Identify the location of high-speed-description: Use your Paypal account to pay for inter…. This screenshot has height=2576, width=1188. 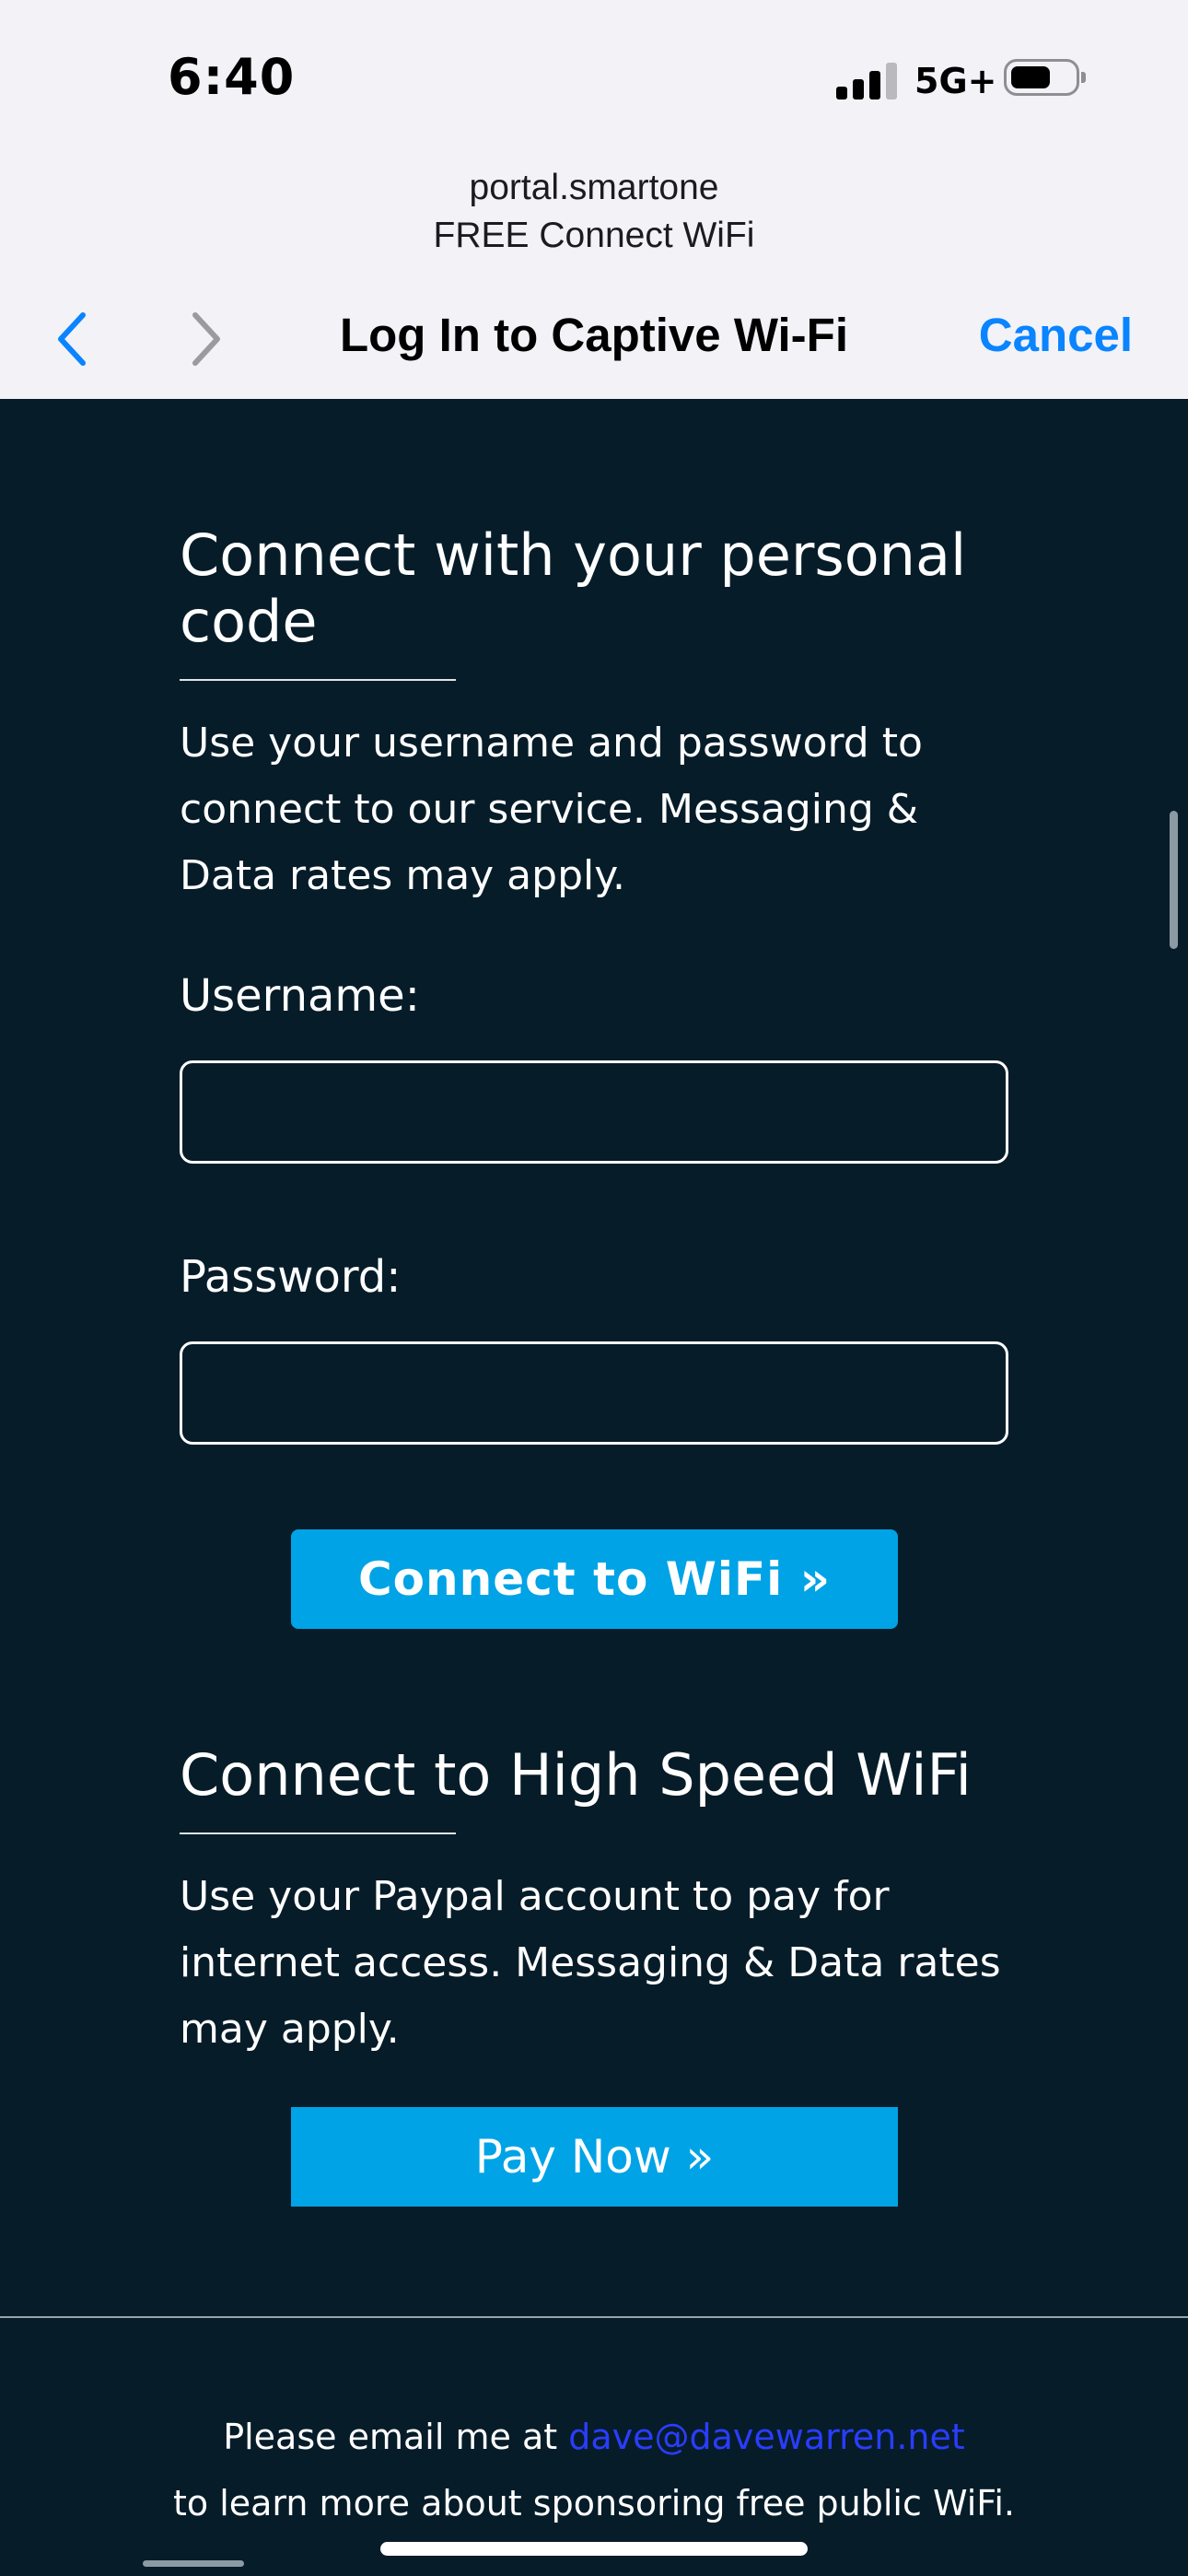
(590, 1963).